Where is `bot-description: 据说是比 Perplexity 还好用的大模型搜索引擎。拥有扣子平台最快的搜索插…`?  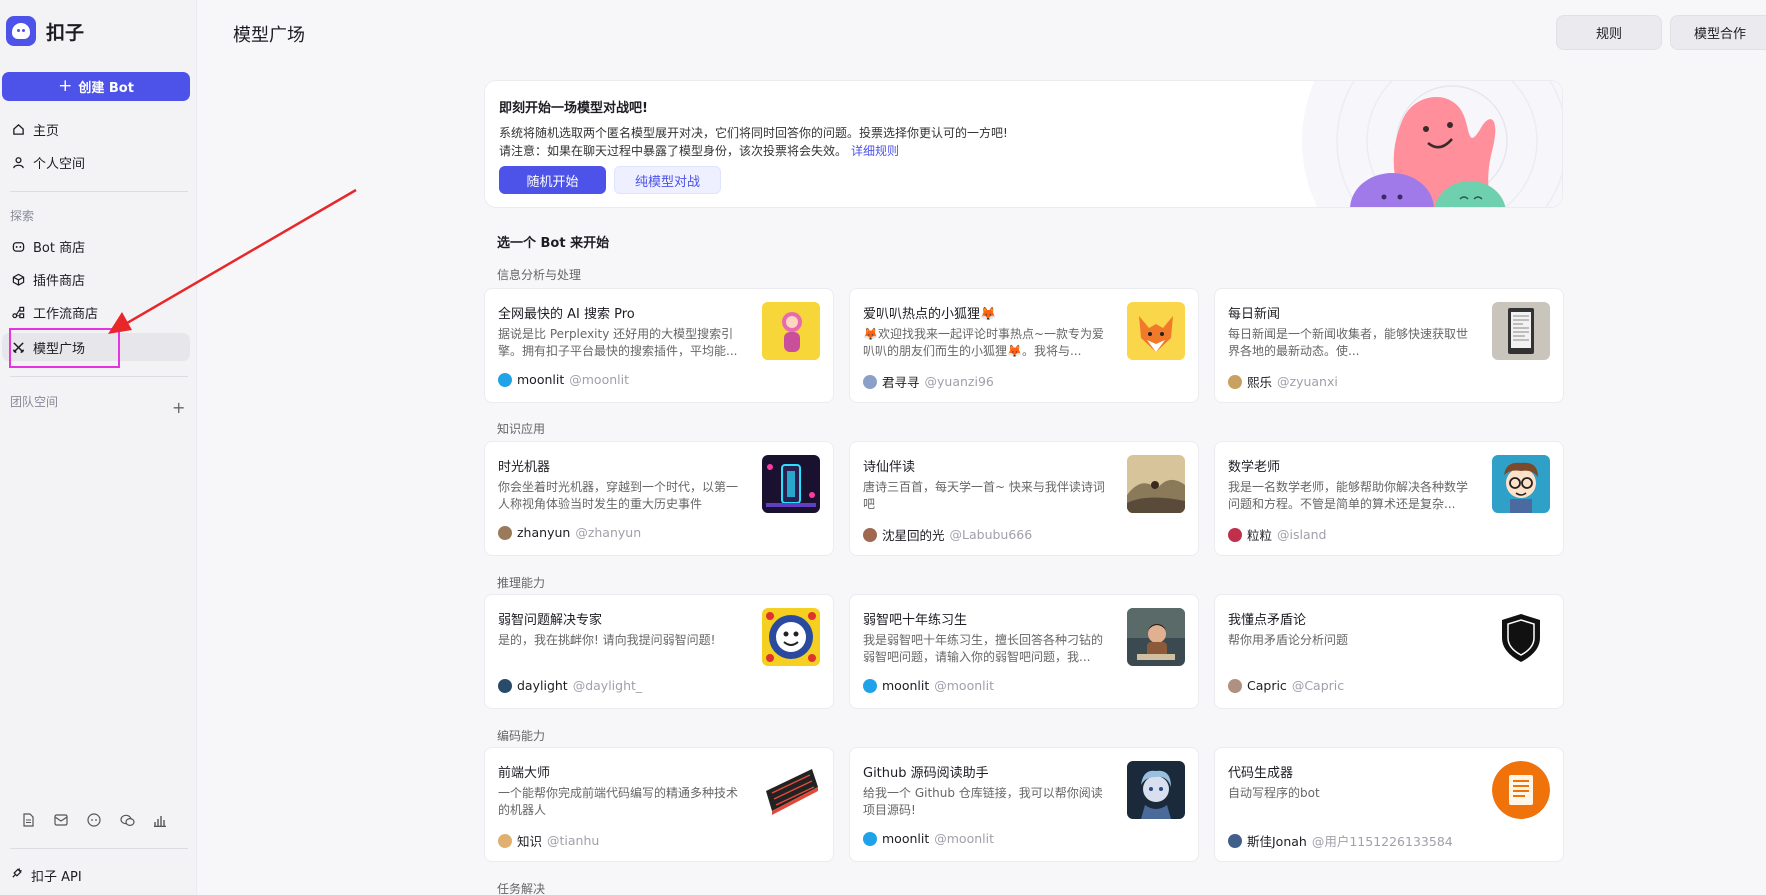 bot-description: 据说是比 Perplexity 还好用的大模型搜索引擎。拥有扣子平台最快的搜索插… is located at coordinates (618, 342).